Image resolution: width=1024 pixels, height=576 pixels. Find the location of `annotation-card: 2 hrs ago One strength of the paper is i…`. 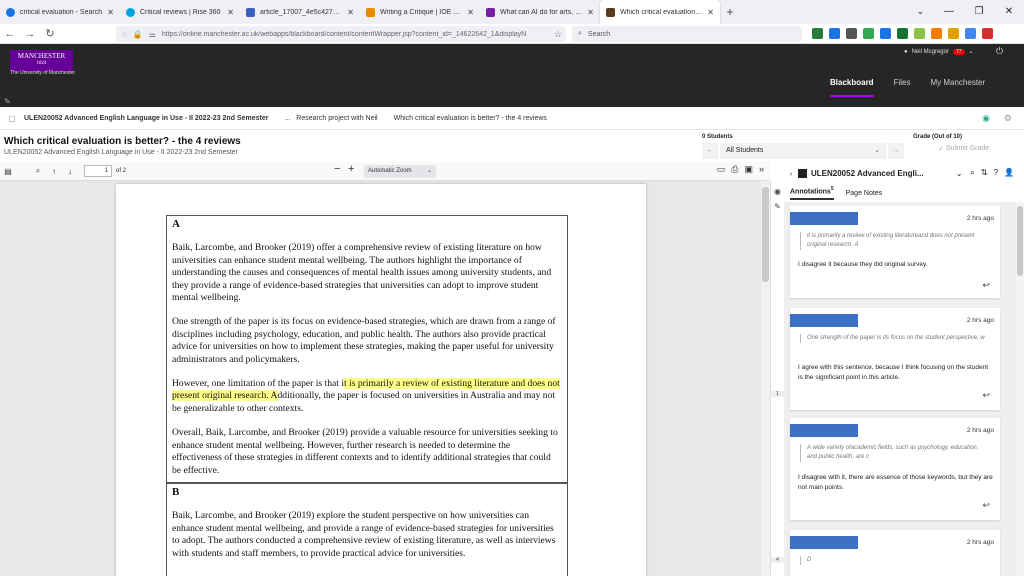

annotation-card: 2 hrs ago One strength of the paper is i… is located at coordinates (895, 359).